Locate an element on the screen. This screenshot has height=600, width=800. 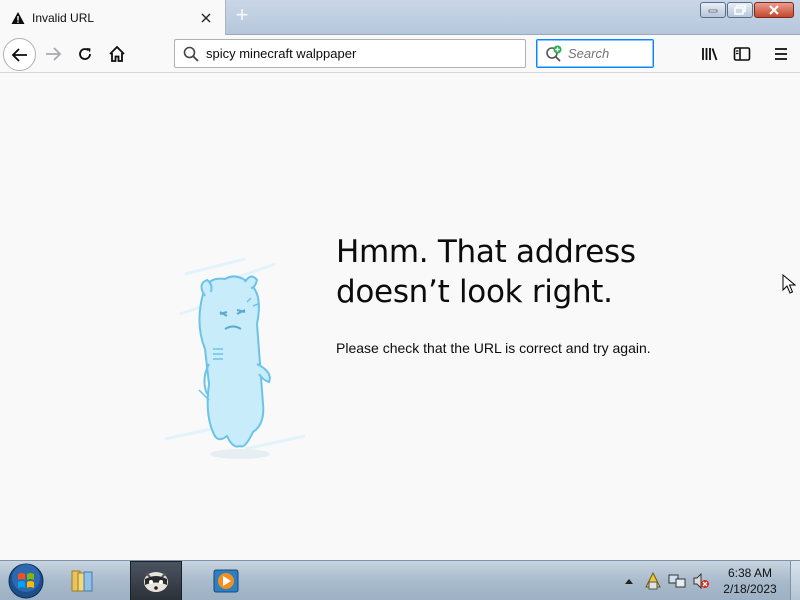
window-controls is located at coordinates (746, 10).